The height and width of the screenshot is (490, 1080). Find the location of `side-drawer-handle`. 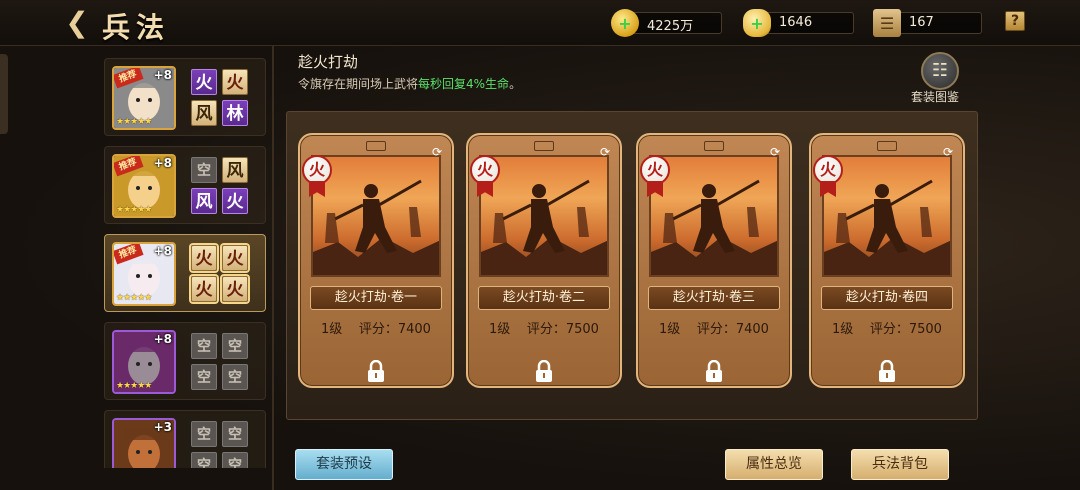

side-drawer-handle is located at coordinates (4, 94).